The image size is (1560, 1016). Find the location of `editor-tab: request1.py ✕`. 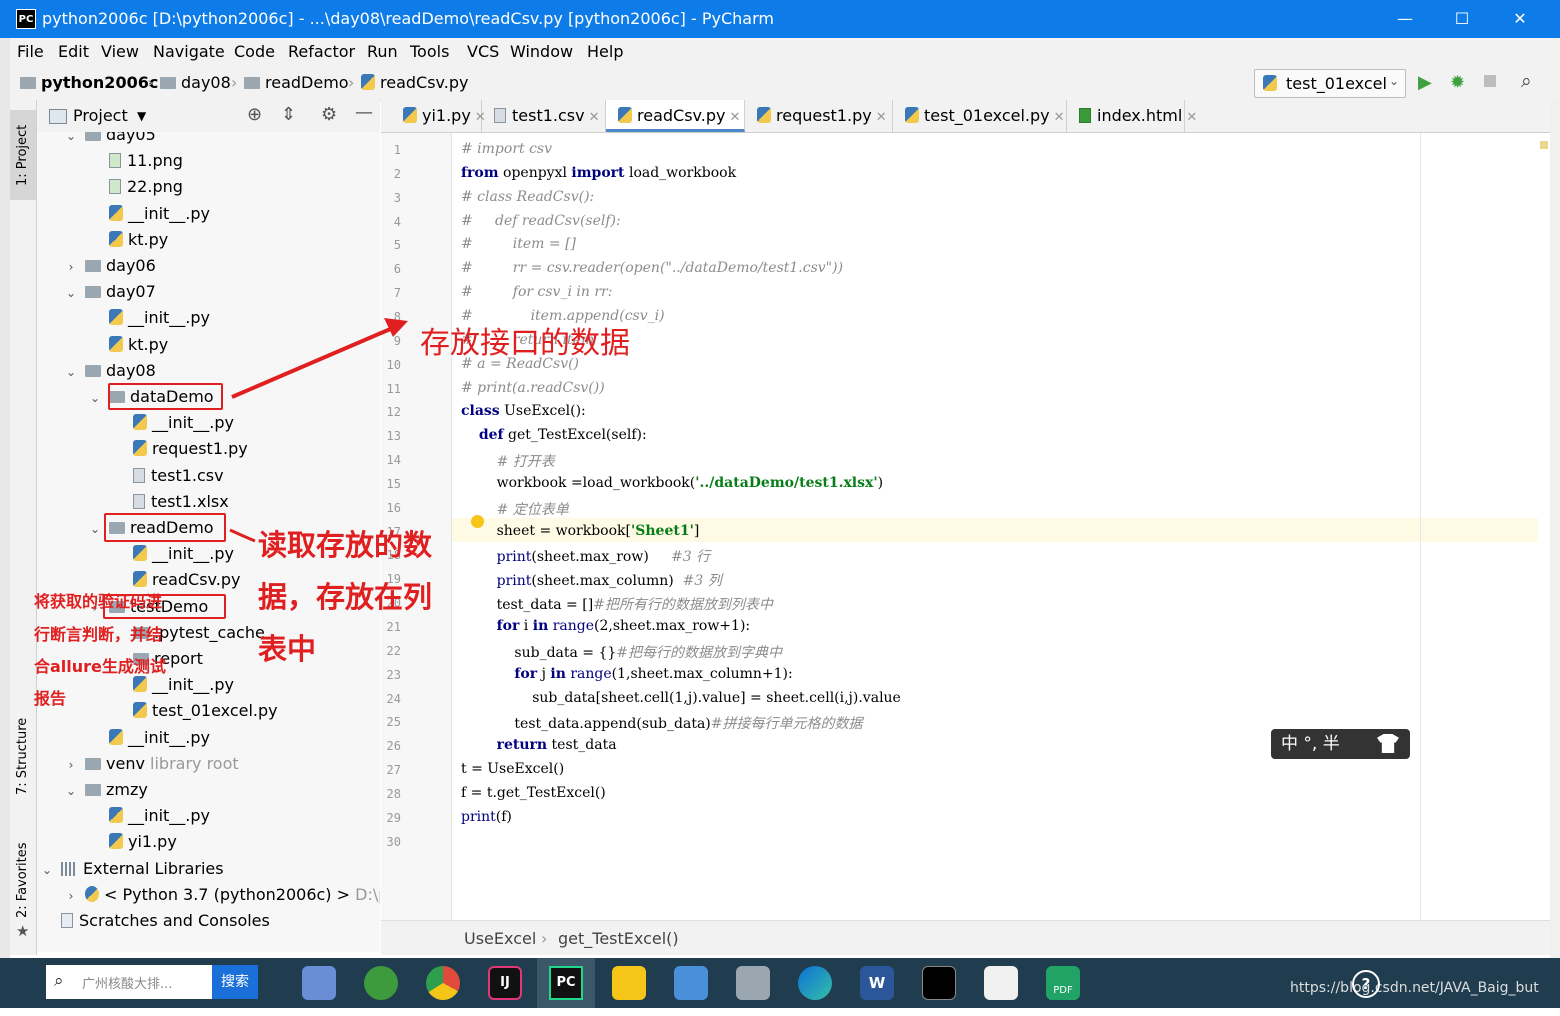

editor-tab: request1.py ✕ is located at coordinates (819, 116).